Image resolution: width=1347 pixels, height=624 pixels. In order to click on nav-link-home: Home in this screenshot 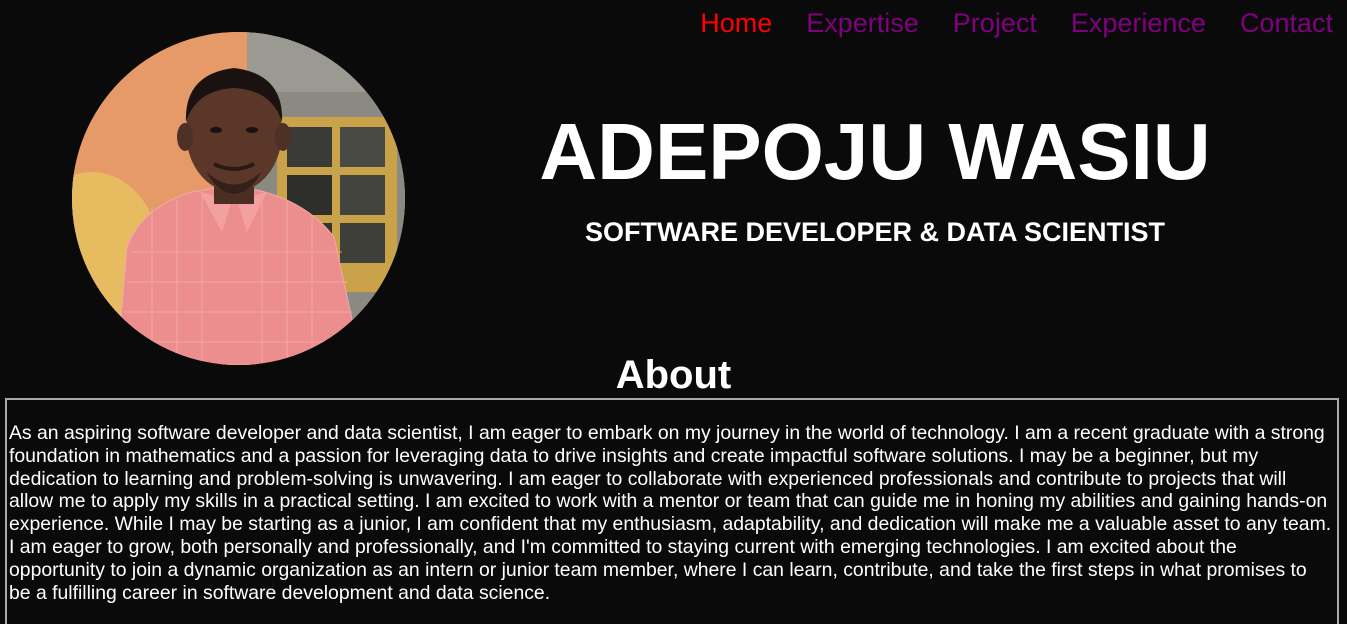, I will do `click(736, 23)`.